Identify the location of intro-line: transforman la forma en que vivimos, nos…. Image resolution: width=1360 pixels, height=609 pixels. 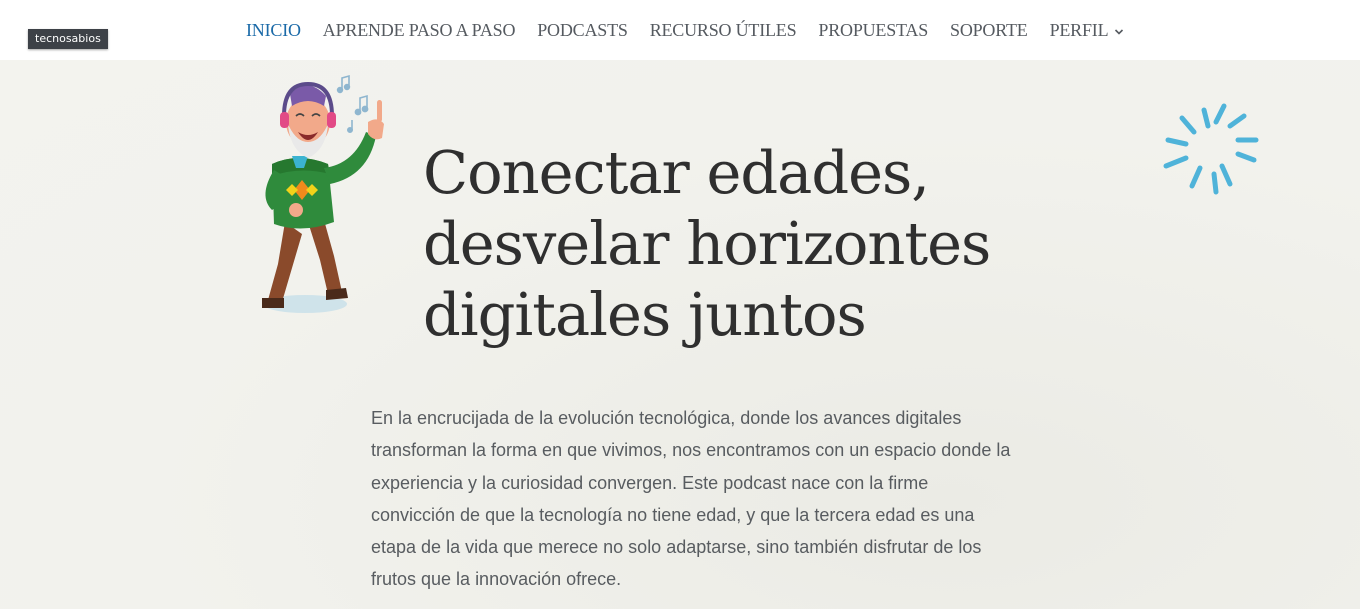
(691, 450).